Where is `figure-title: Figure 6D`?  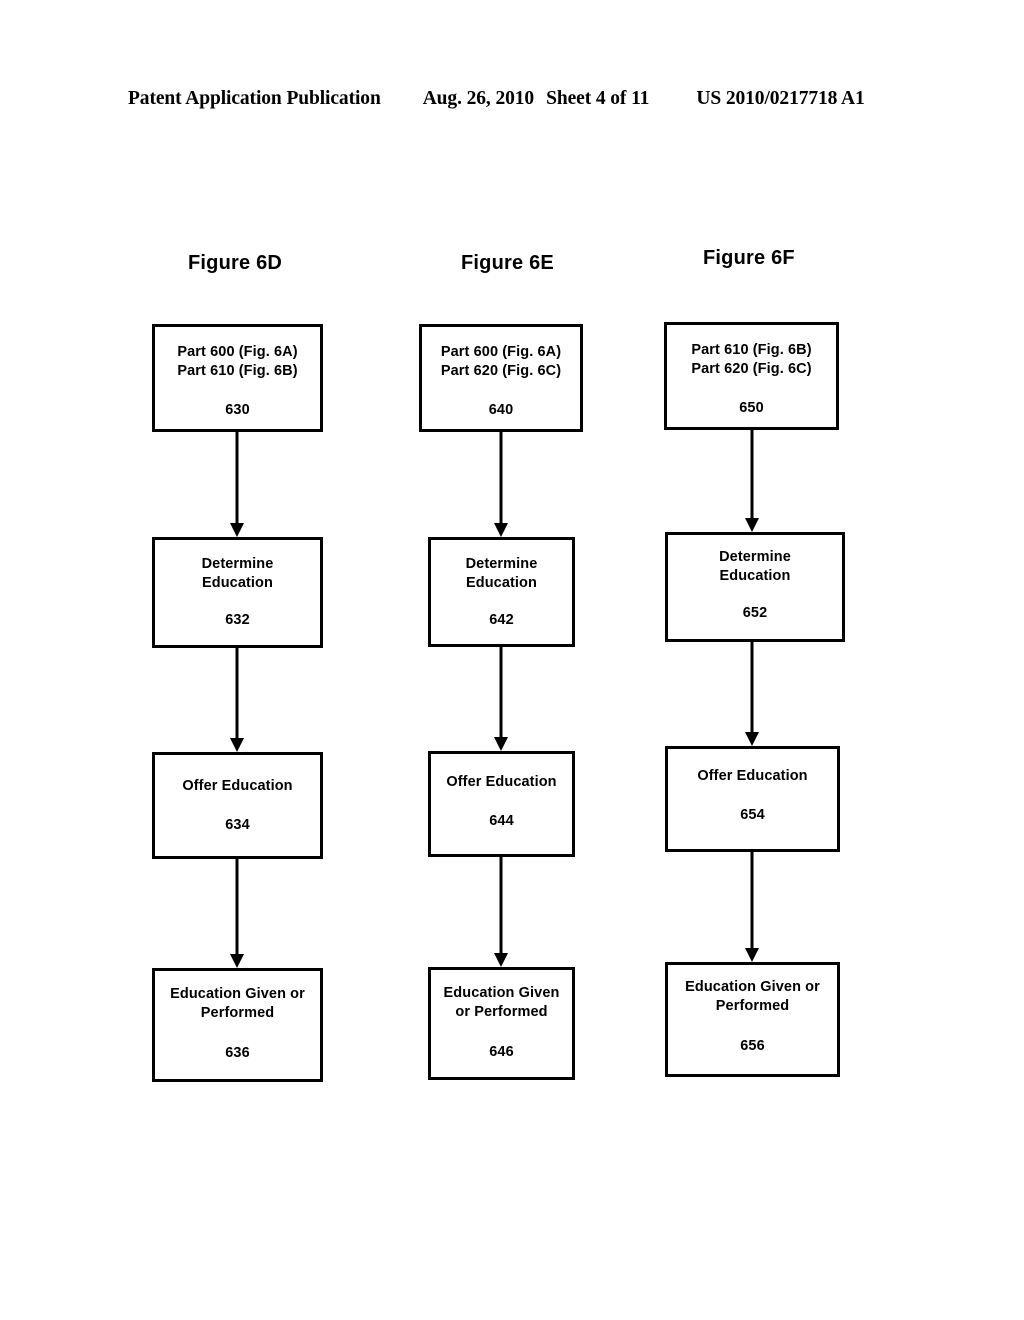
figure-title: Figure 6D is located at coordinates (235, 263).